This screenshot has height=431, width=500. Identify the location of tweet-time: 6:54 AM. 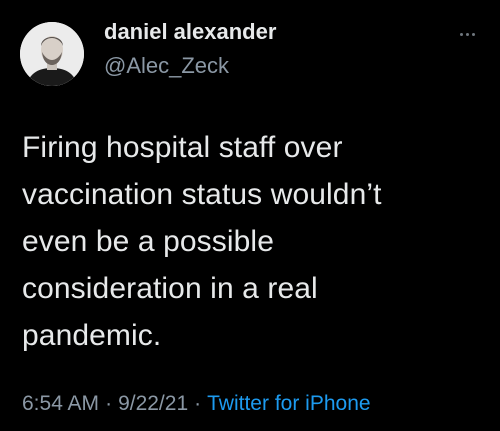
(60, 403).